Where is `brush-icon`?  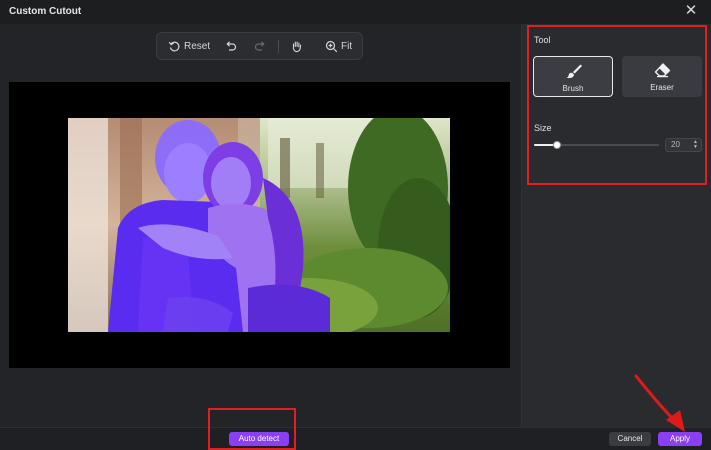
brush-icon is located at coordinates (574, 71).